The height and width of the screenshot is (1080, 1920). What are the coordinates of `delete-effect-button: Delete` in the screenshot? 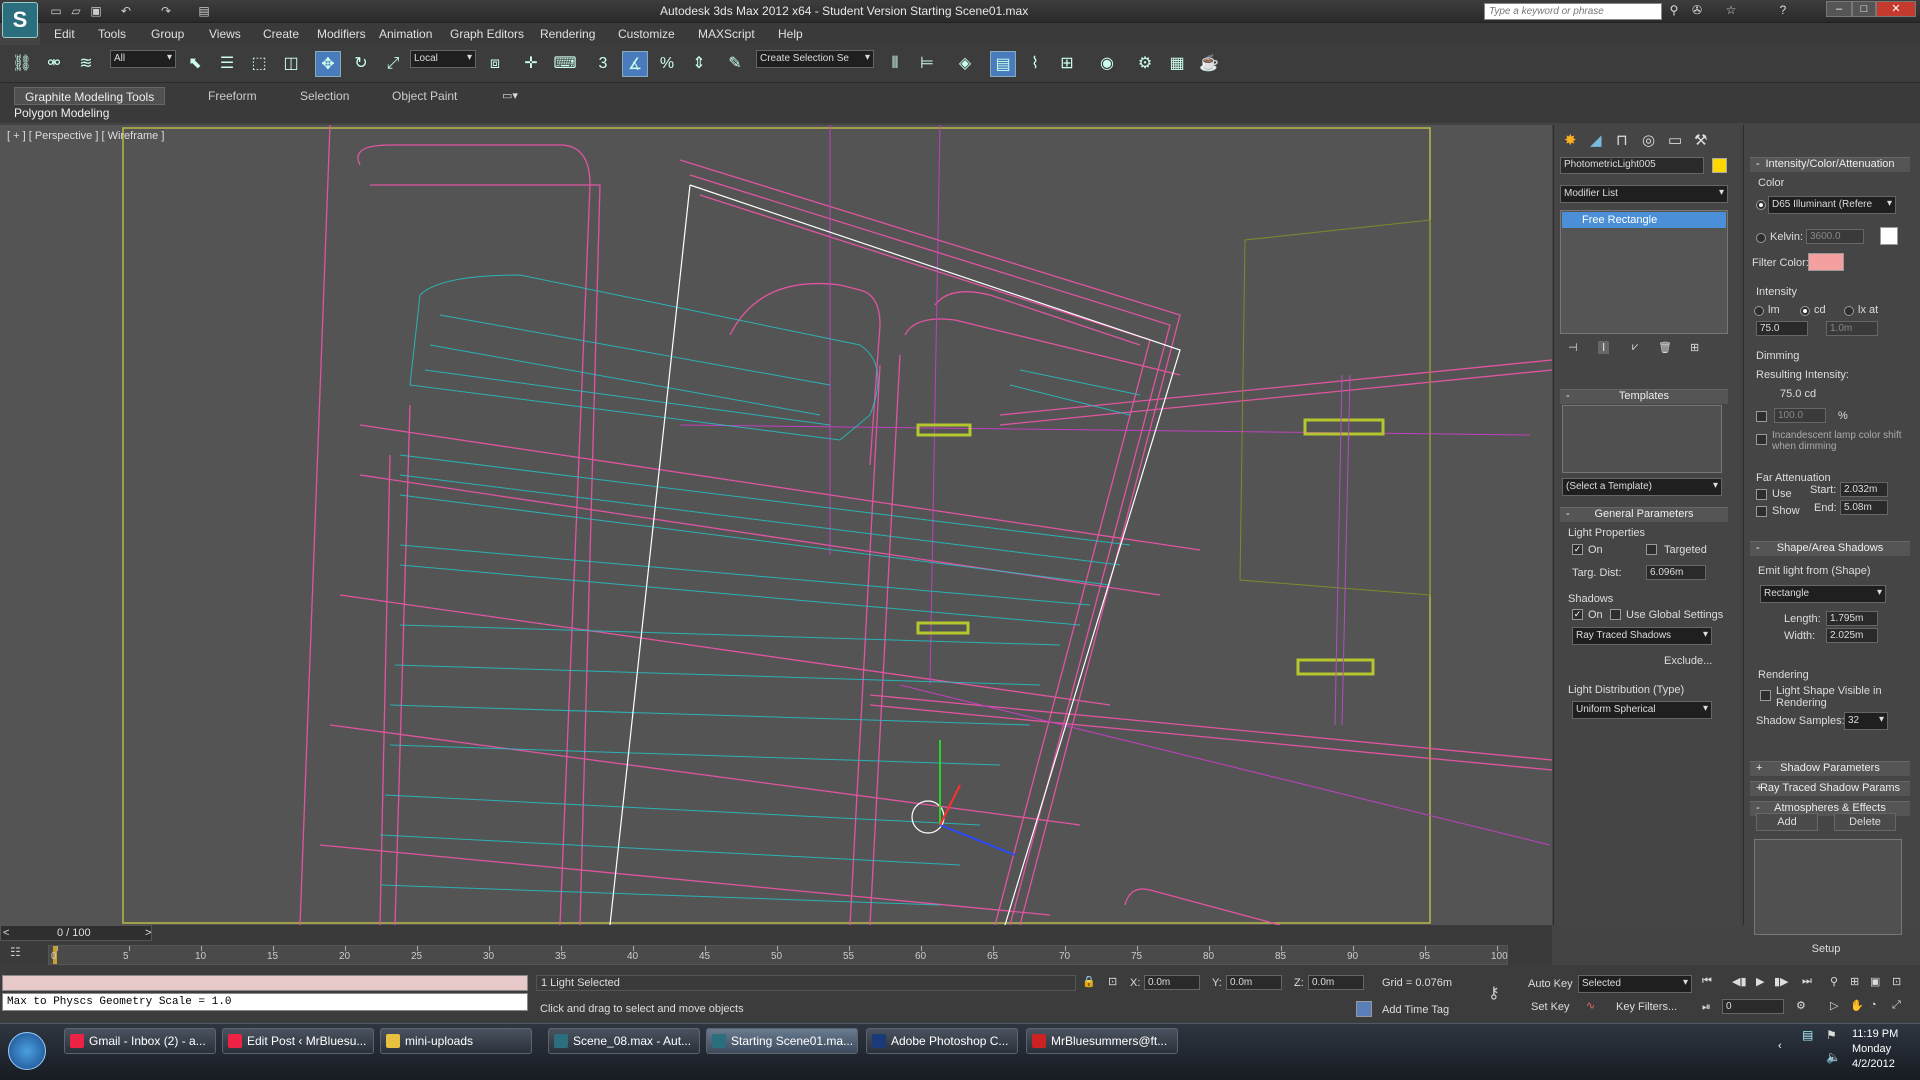 It's located at (1865, 822).